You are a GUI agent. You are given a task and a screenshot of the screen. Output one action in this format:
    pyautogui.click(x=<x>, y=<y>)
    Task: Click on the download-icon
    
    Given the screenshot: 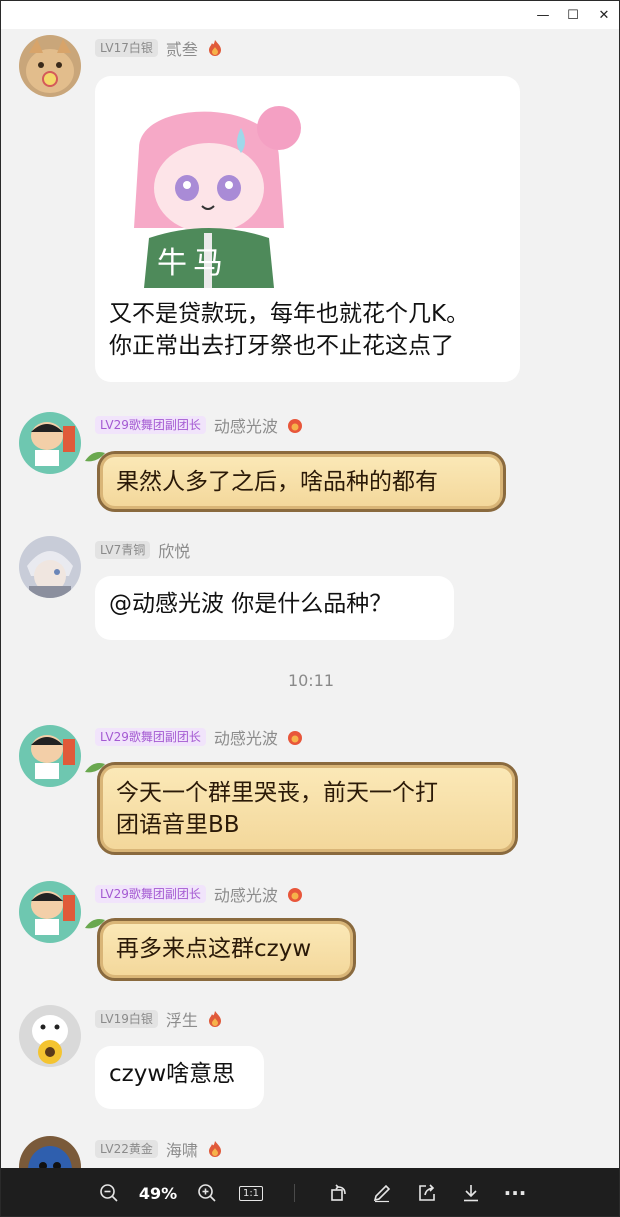 What is the action you would take?
    pyautogui.click(x=471, y=1193)
    